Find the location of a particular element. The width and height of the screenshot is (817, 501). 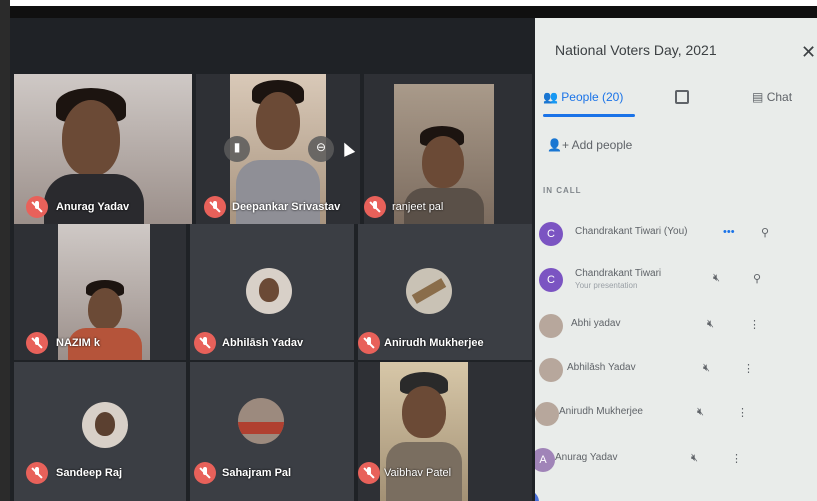

participant-row-name: Chandrakant Tiwari (You) is located at coordinates (631, 231).